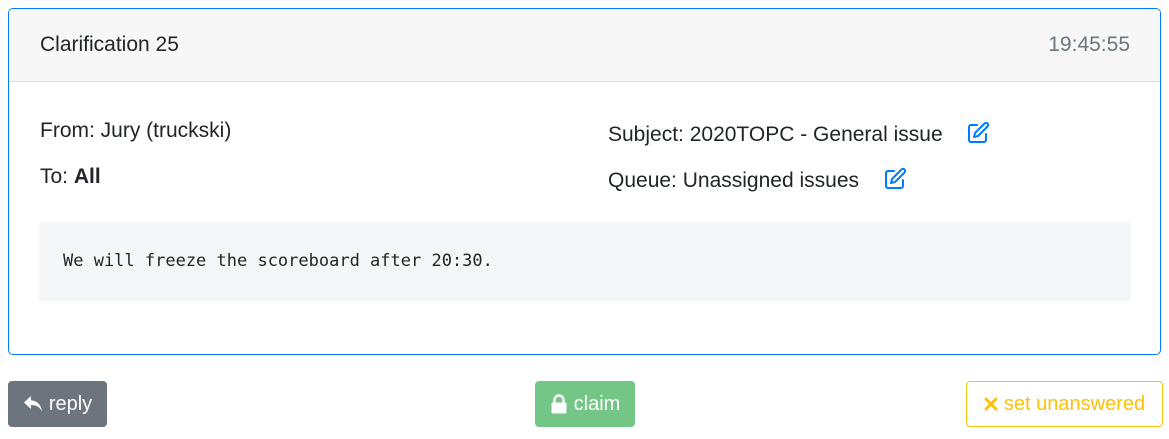  Describe the element at coordinates (770, 180) in the screenshot. I see `queue-value: Unassigned issues` at that location.